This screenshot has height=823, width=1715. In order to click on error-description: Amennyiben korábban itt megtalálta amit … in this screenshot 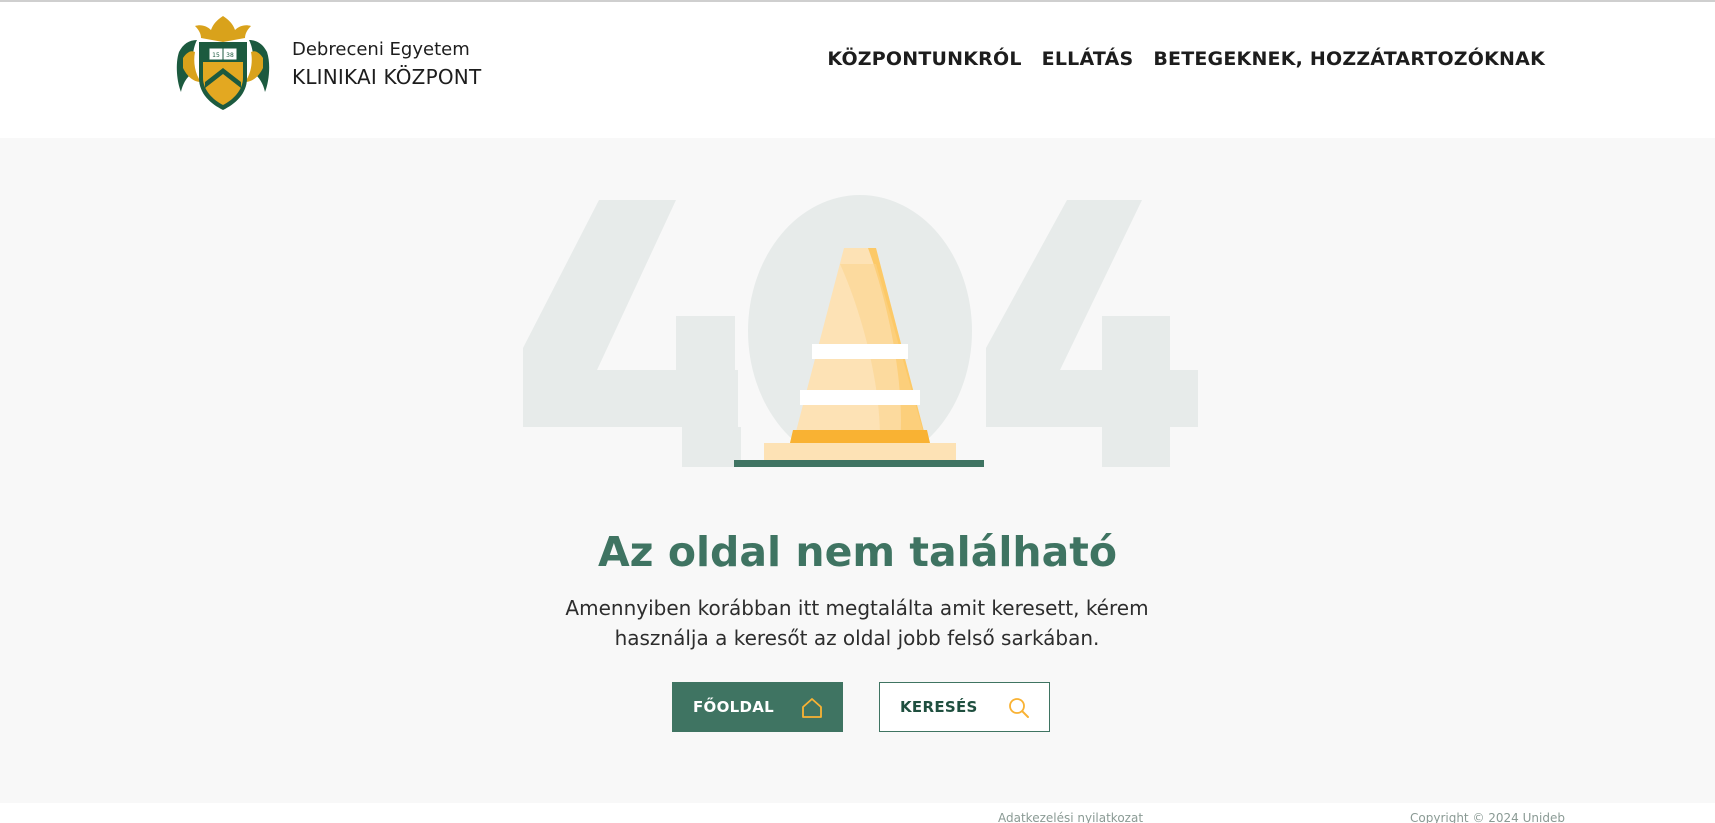, I will do `click(857, 623)`.